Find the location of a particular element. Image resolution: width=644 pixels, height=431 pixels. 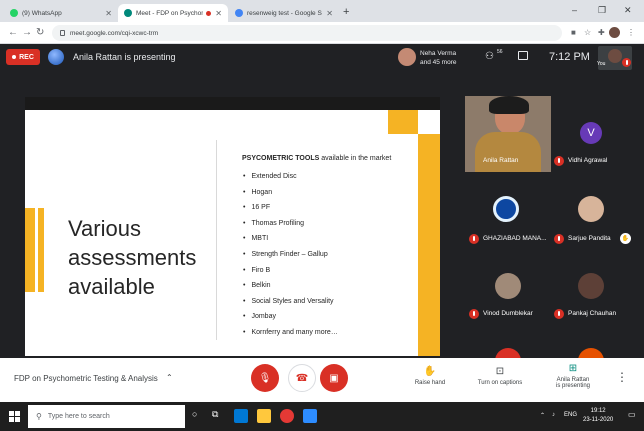

participant-name: Pankaj Chauhan is located at coordinates (592, 313).